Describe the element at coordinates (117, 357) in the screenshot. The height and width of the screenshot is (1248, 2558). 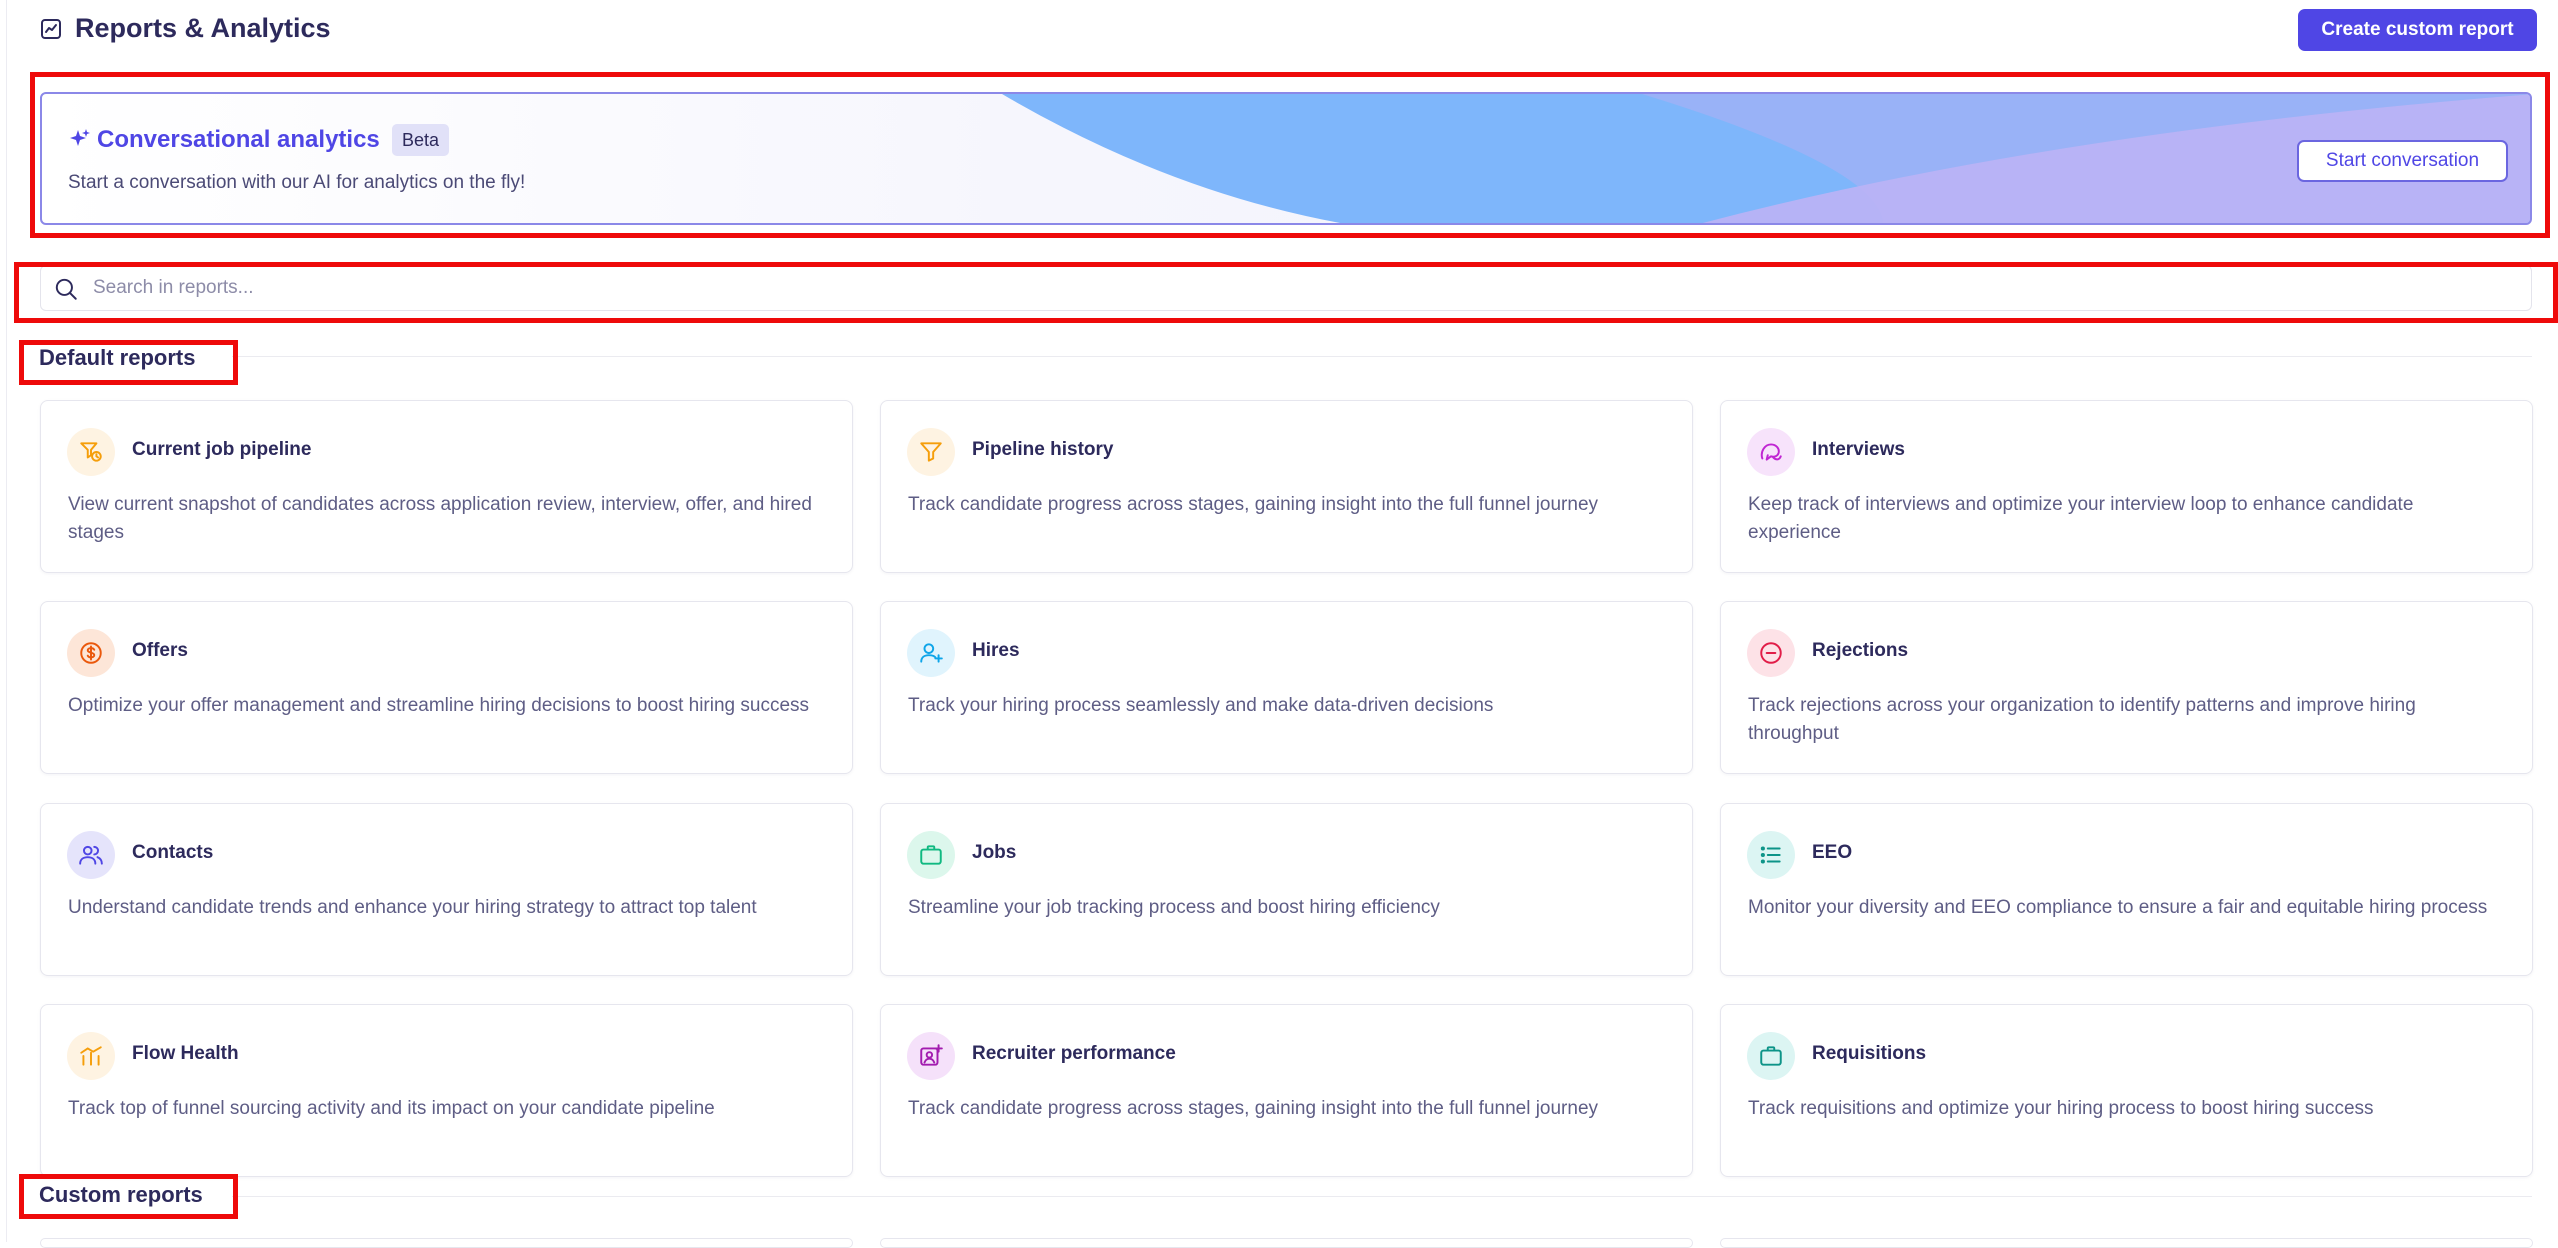
I see `default-reports-title: Default reports` at that location.